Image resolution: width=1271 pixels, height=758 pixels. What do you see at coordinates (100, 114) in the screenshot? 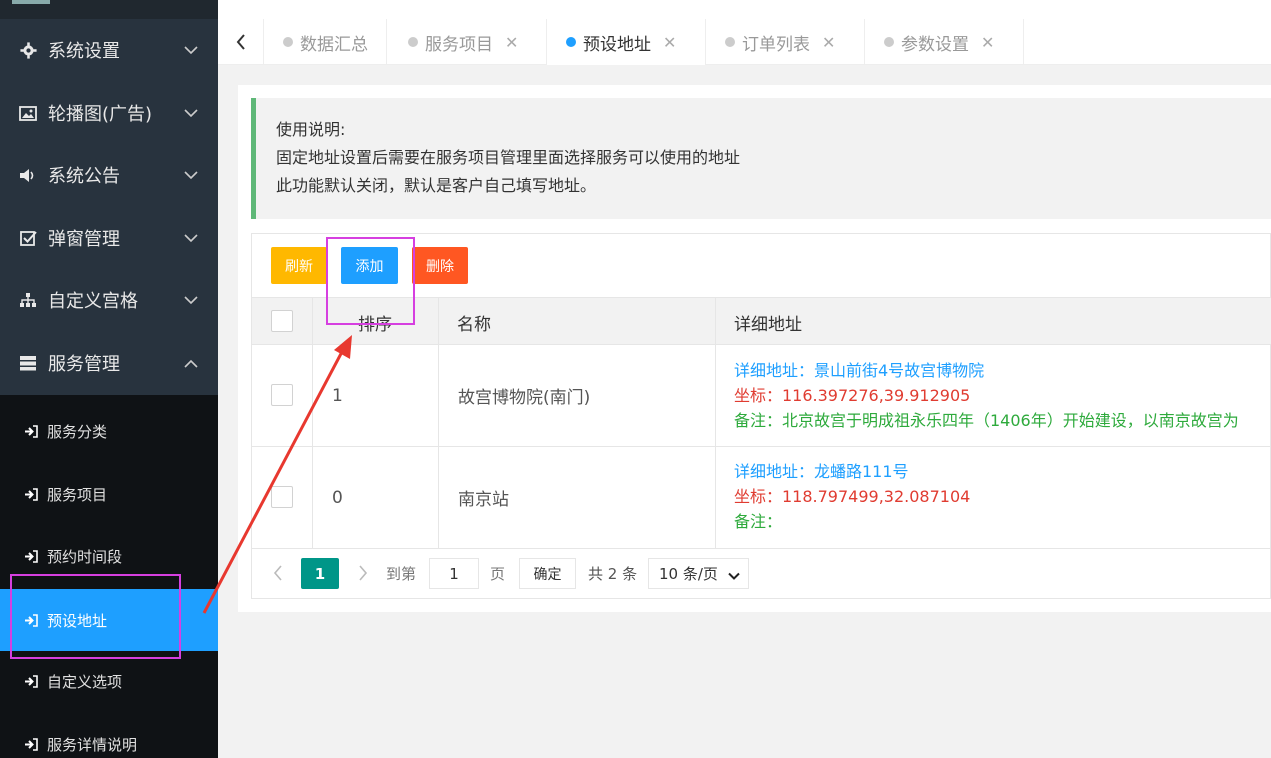
I see `menu-label: 轮播图(广告)` at bounding box center [100, 114].